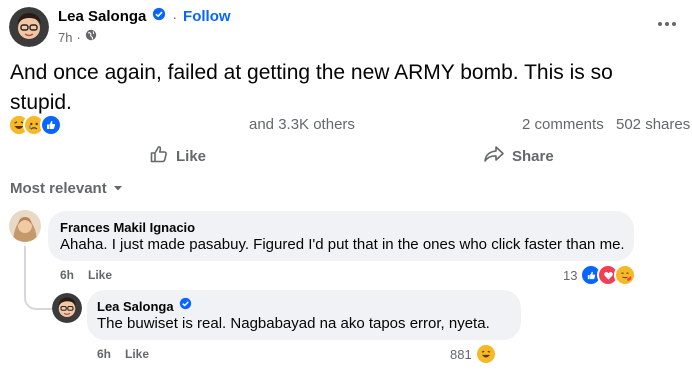 The image size is (692, 388). I want to click on author-name: Lea Salonga, so click(102, 16).